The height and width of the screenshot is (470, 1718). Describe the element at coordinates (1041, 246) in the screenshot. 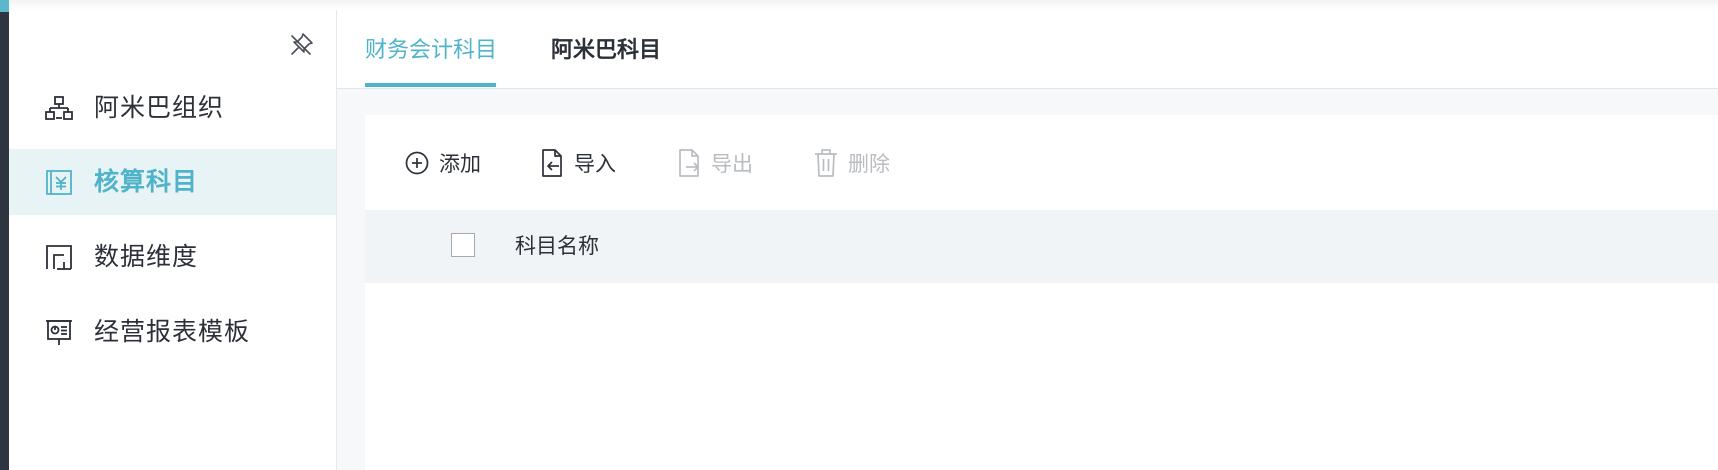

I see `table-header: 科目名称` at that location.